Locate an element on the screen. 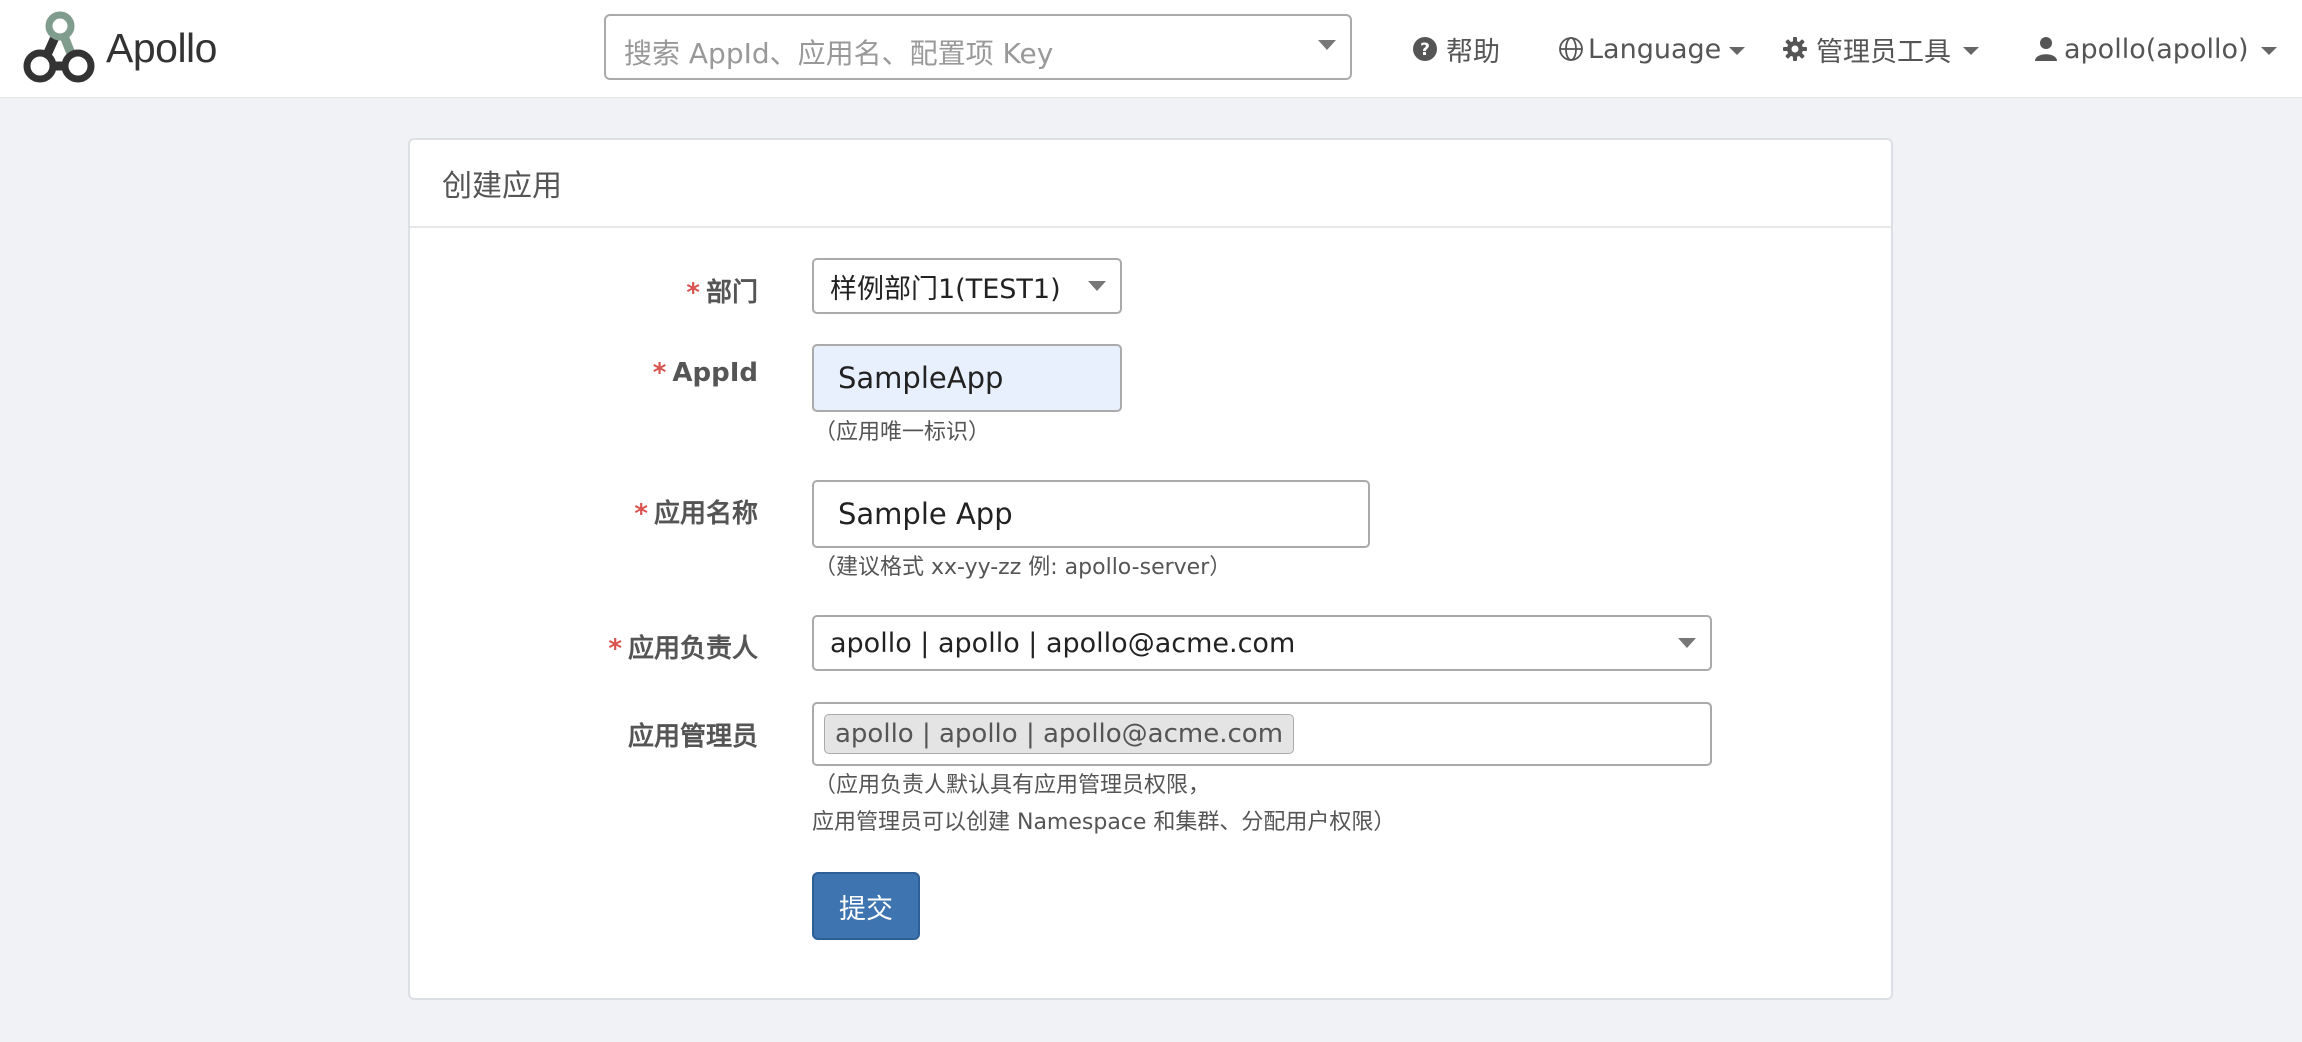  search-dropdown-icon is located at coordinates (1327, 45).